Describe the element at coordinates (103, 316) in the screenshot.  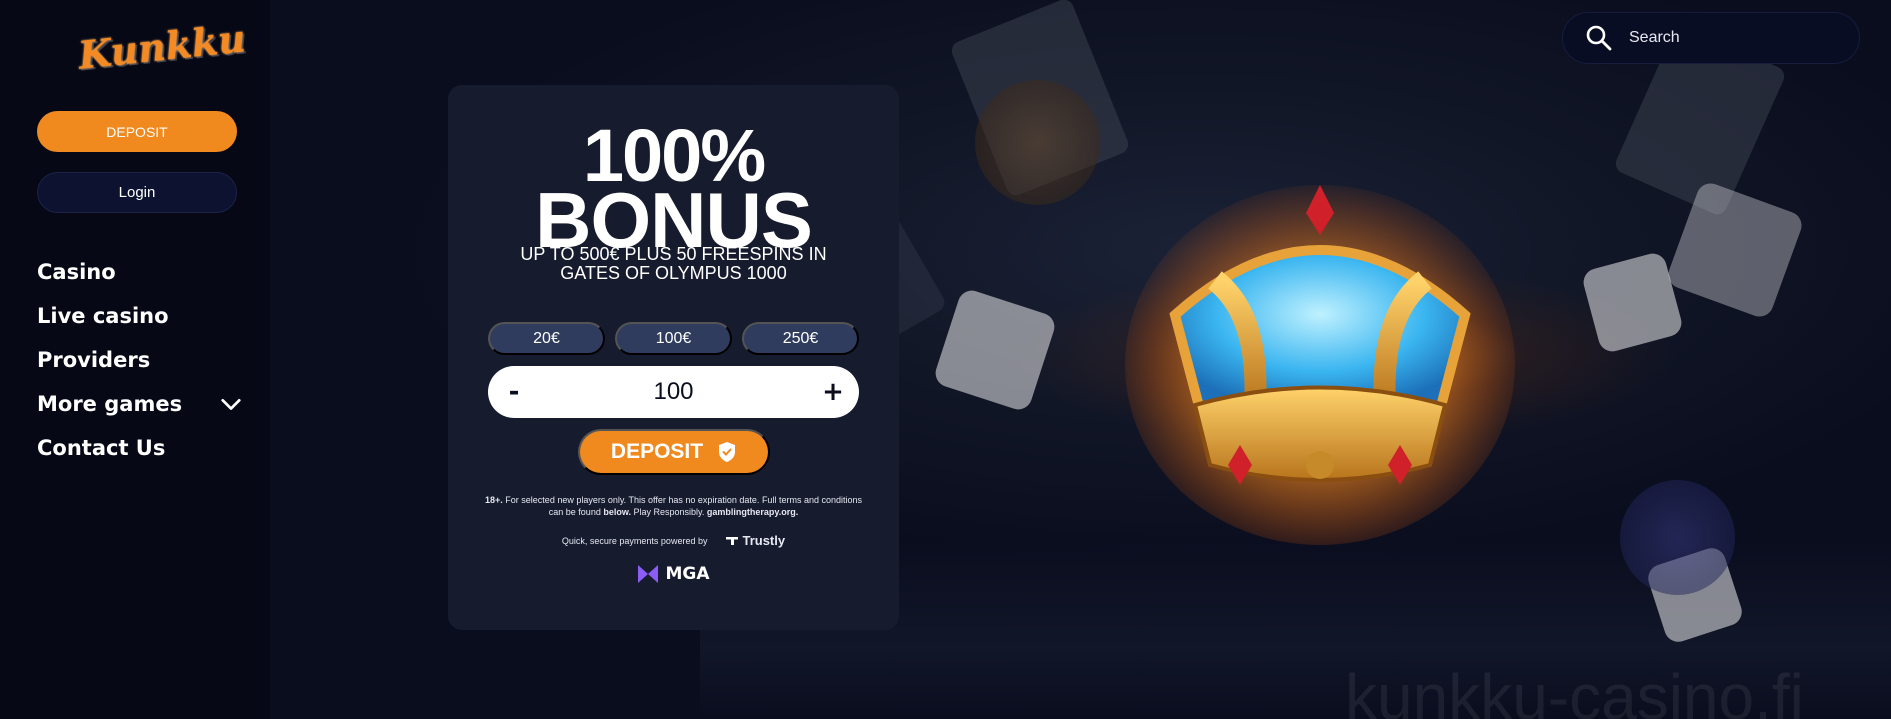
I see `nav-item-label: Live casino` at that location.